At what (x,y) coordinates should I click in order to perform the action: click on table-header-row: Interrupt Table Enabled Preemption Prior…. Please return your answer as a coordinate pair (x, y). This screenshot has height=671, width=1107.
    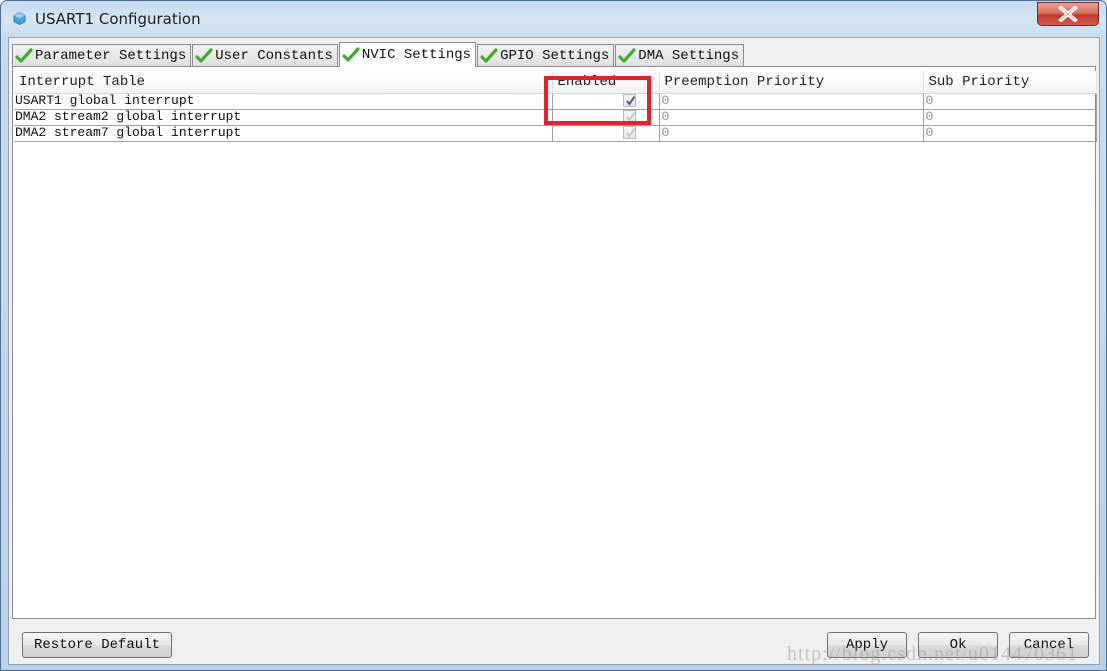
    Looking at the image, I should click on (555, 82).